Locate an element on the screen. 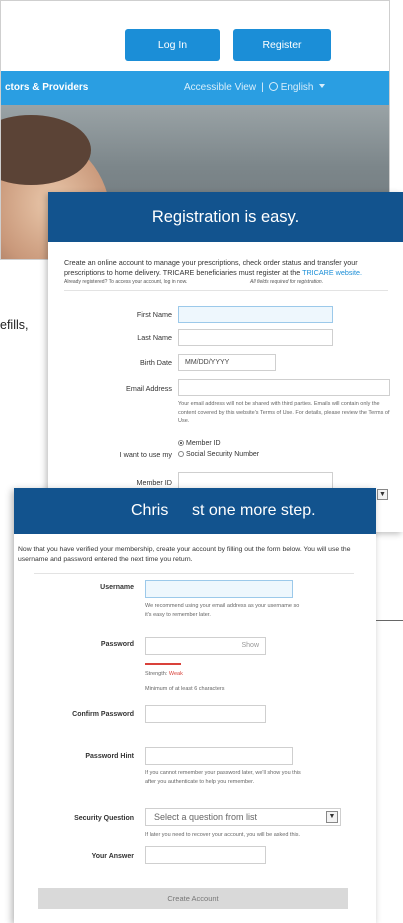 The width and height of the screenshot is (403, 923). password-label: Password is located at coordinates (117, 644).